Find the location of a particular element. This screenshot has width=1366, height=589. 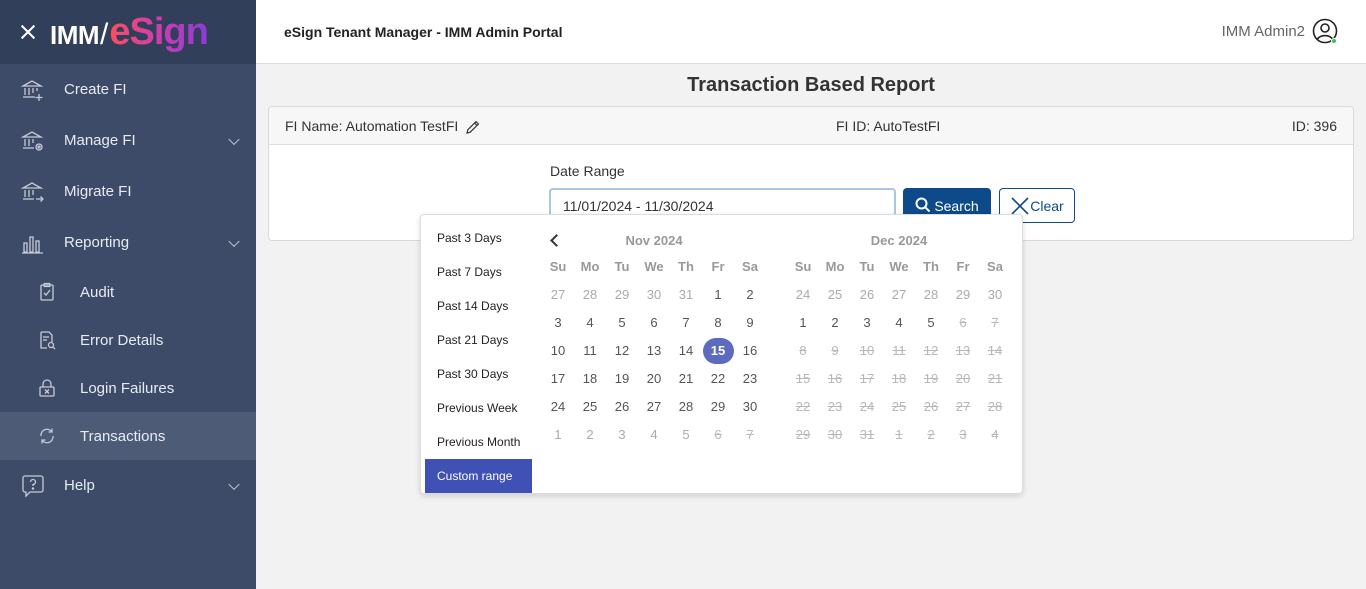

calendar-day: 10 is located at coordinates (558, 351).